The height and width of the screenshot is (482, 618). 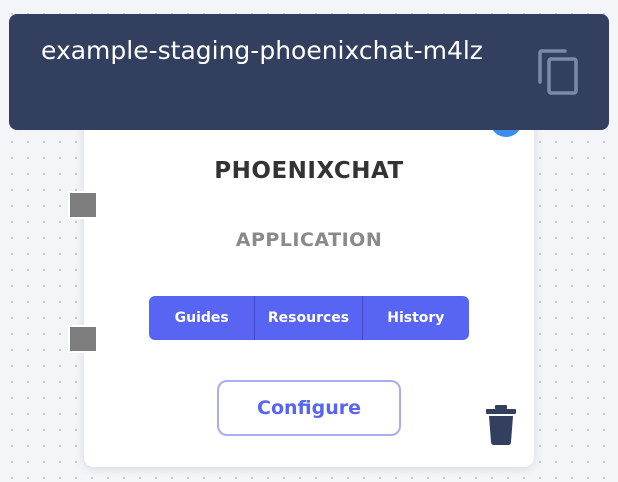 I want to click on tab-history: History, so click(x=415, y=318).